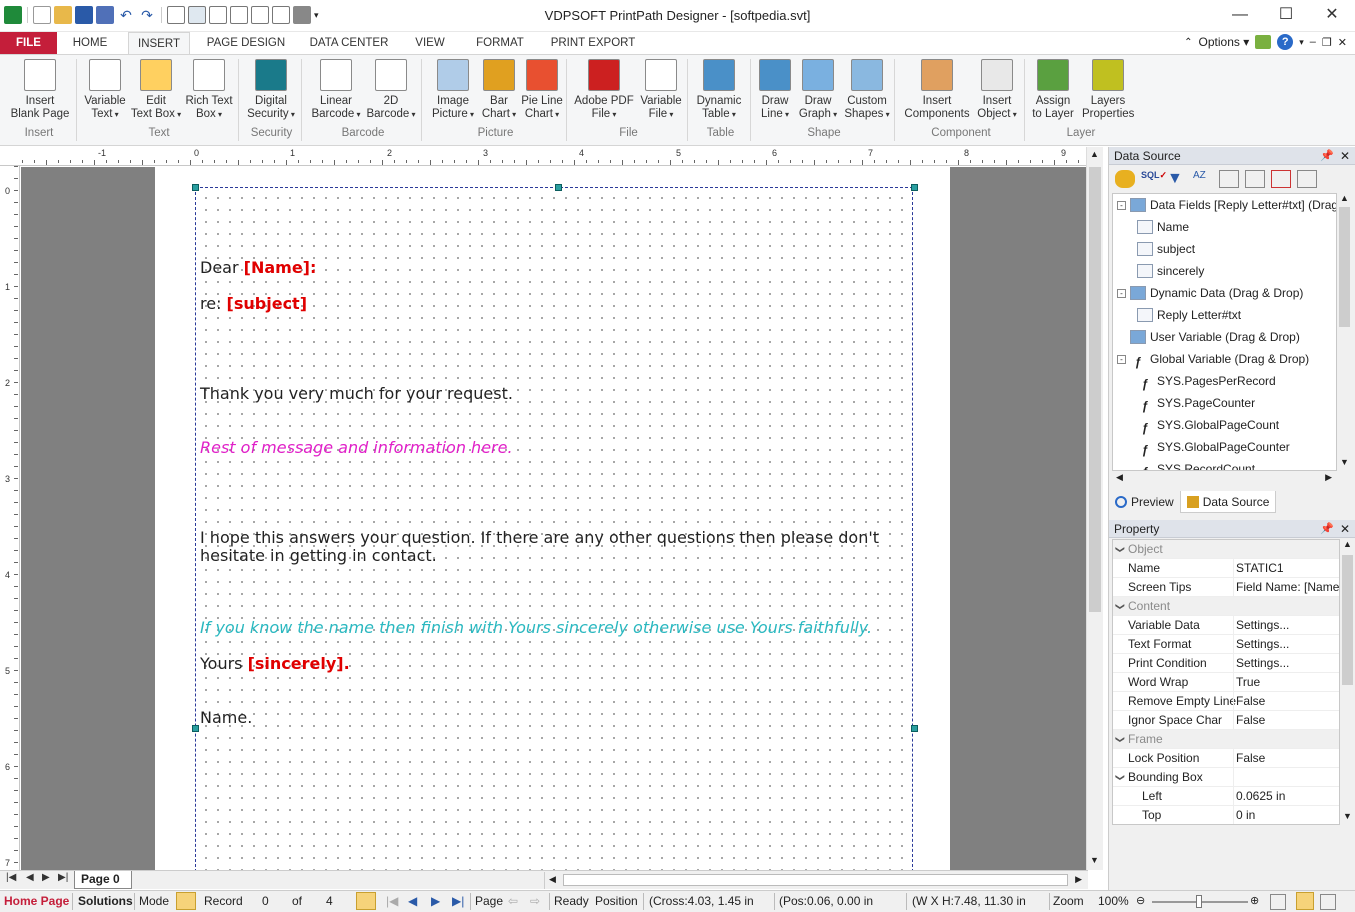 The height and width of the screenshot is (912, 1355). What do you see at coordinates (103, 880) in the screenshot?
I see `page-tab: Page 0` at bounding box center [103, 880].